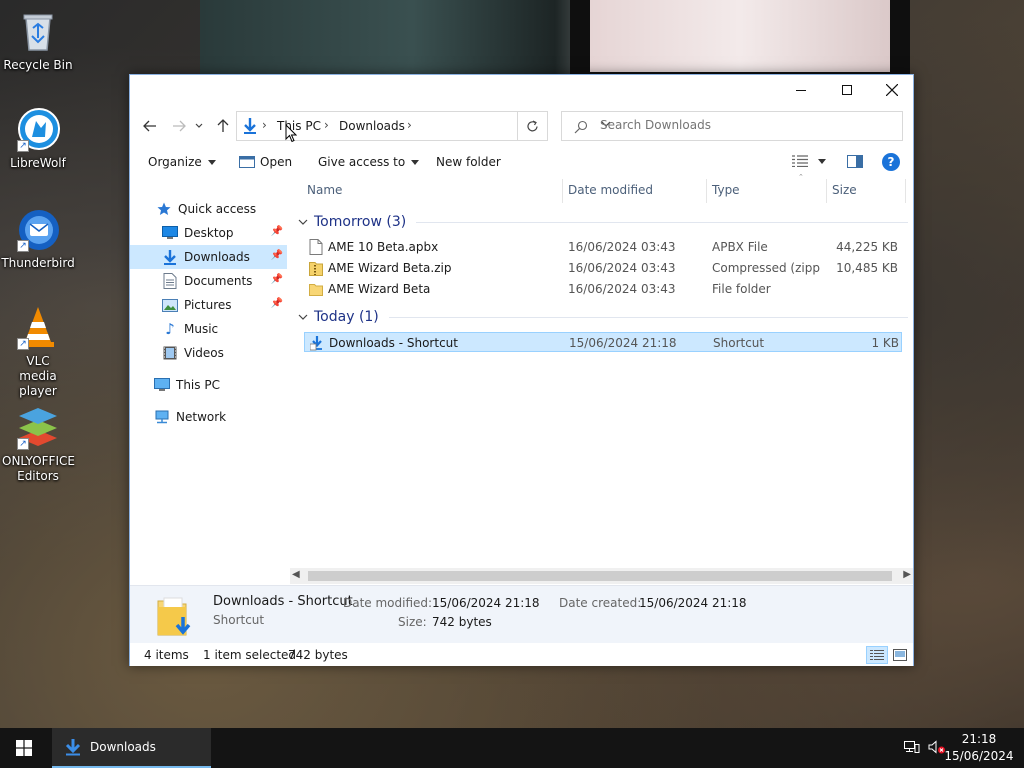 This screenshot has width=1024, height=768. What do you see at coordinates (247, 162) in the screenshot?
I see `open-window-icon` at bounding box center [247, 162].